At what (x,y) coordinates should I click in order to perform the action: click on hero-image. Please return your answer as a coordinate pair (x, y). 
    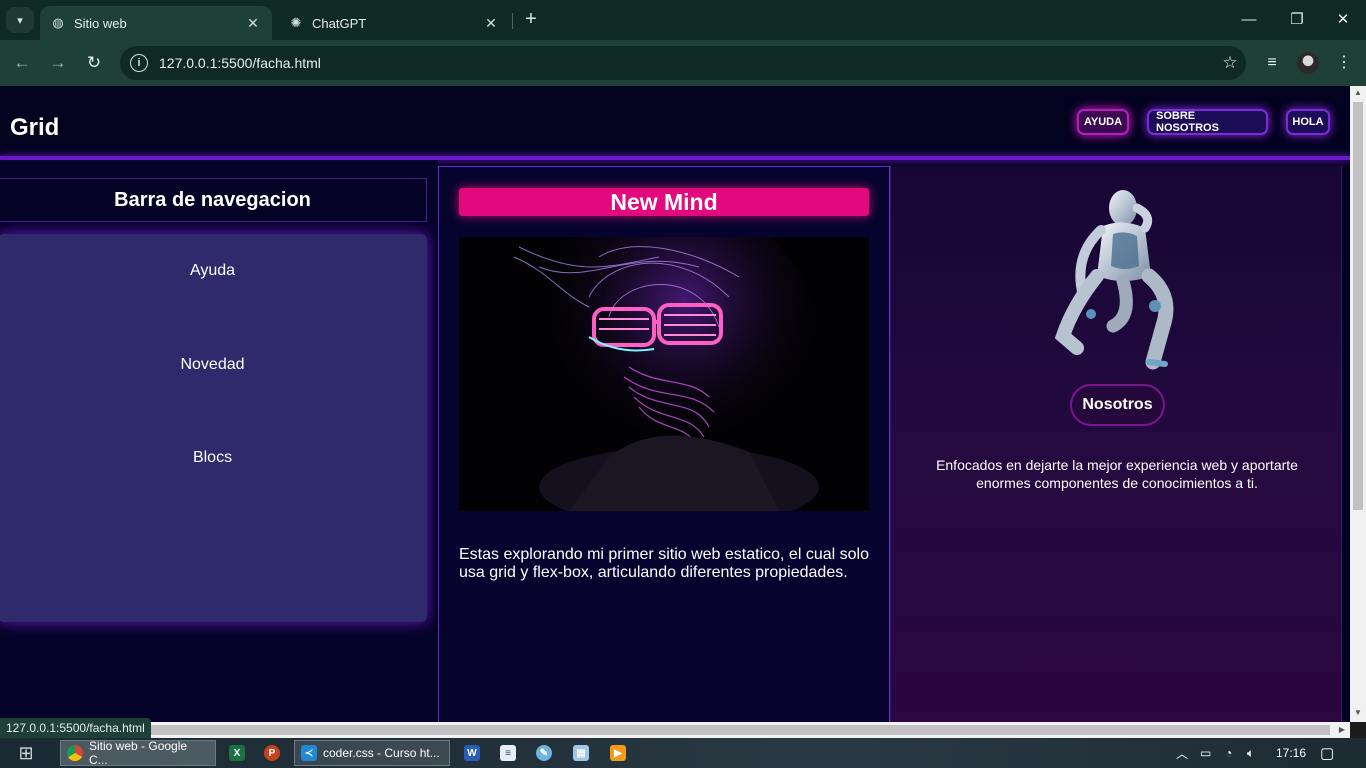
    Looking at the image, I should click on (664, 374).